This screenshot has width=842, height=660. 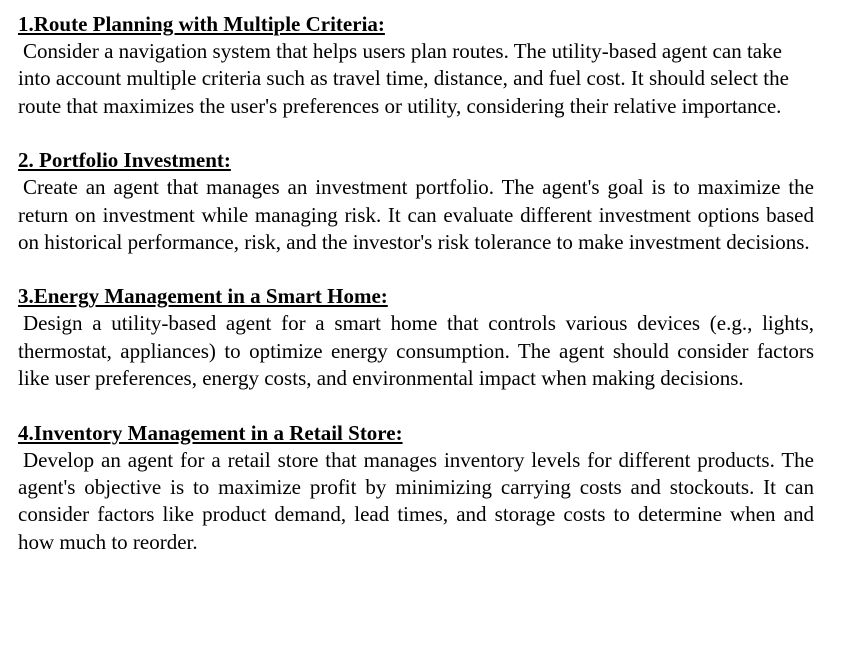 I want to click on section-heading: 3.Energy Management in a Smart Home:, so click(x=203, y=296).